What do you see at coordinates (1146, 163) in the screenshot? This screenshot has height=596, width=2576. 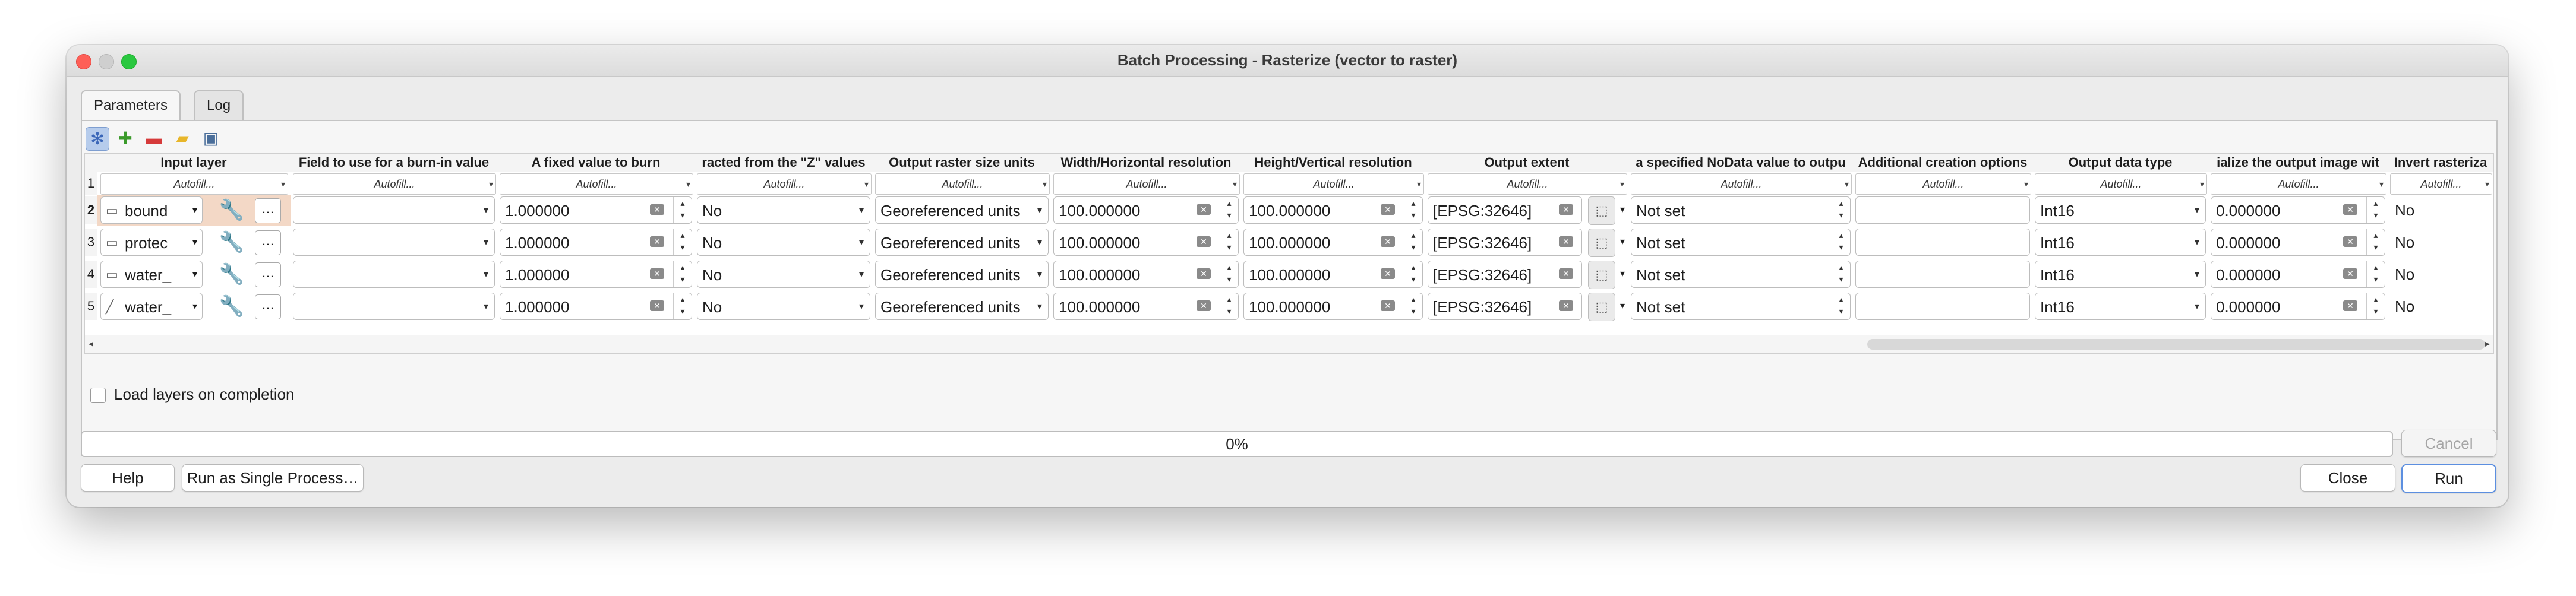 I see `column-header: Width/Horizontal resolution` at bounding box center [1146, 163].